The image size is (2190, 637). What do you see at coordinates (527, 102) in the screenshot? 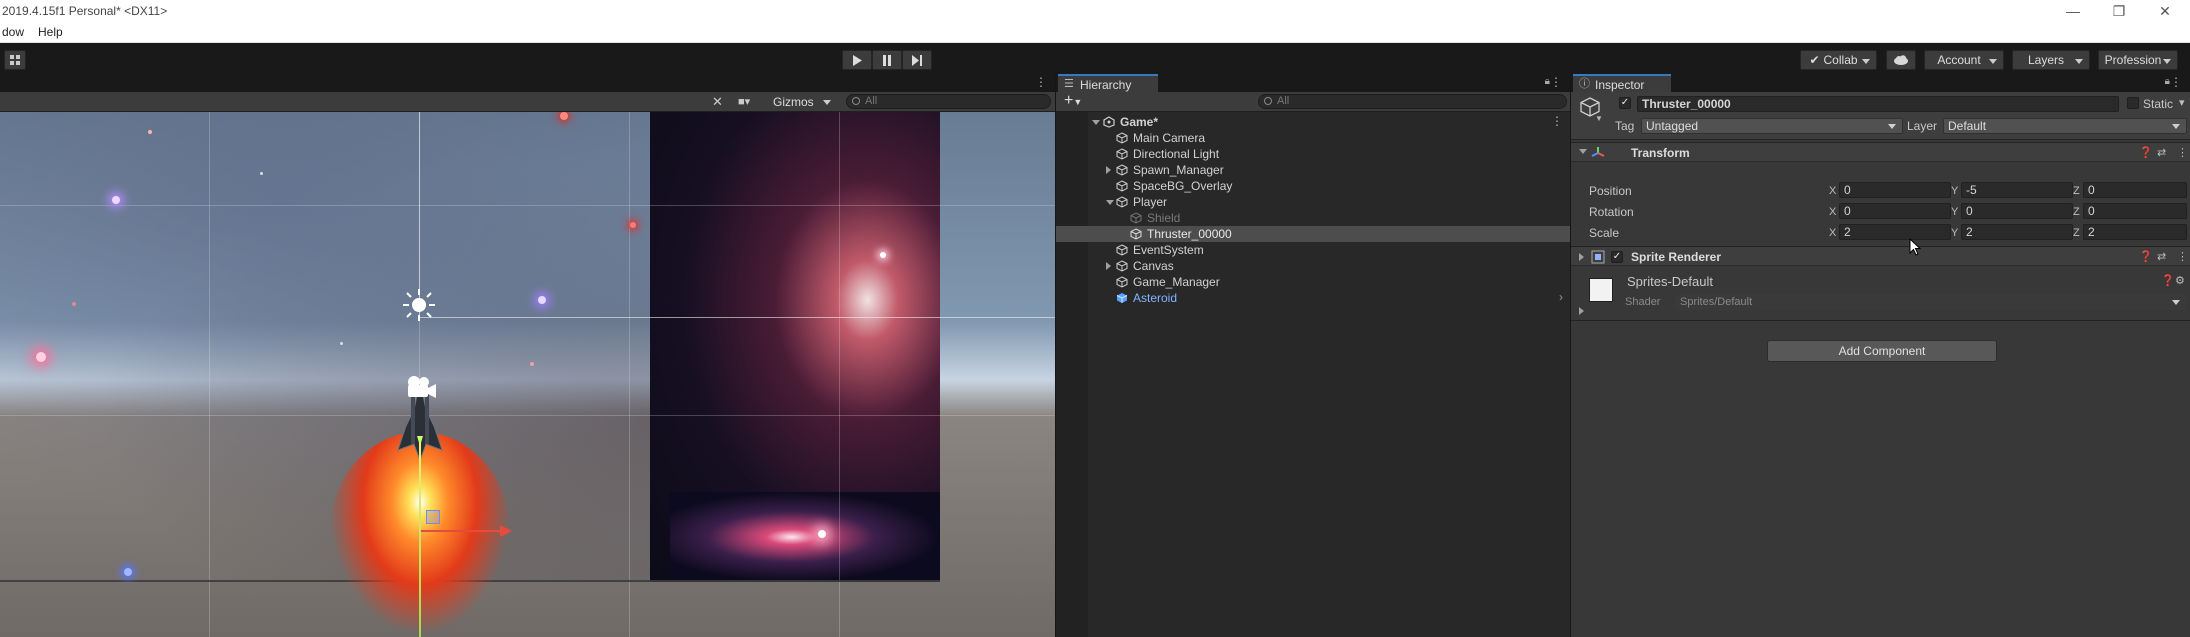
I see `scene-toolbar: ✕ ■▾ Gizmos All` at bounding box center [527, 102].